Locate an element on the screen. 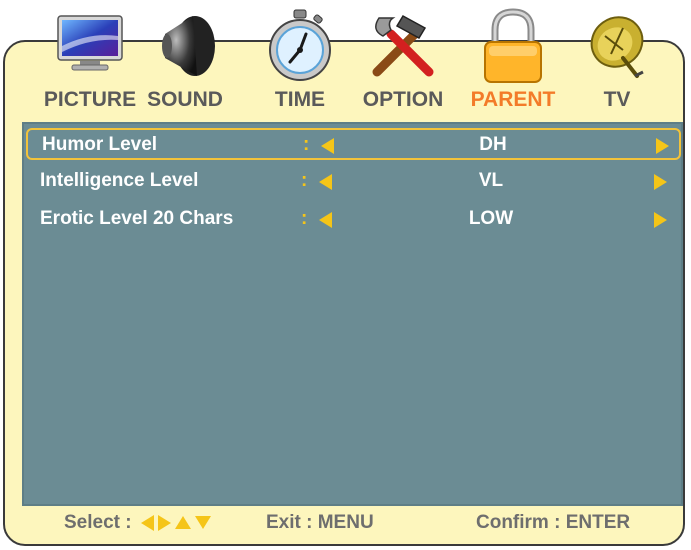 This screenshot has width=691, height=550. padlock-icon is located at coordinates (513, 45).